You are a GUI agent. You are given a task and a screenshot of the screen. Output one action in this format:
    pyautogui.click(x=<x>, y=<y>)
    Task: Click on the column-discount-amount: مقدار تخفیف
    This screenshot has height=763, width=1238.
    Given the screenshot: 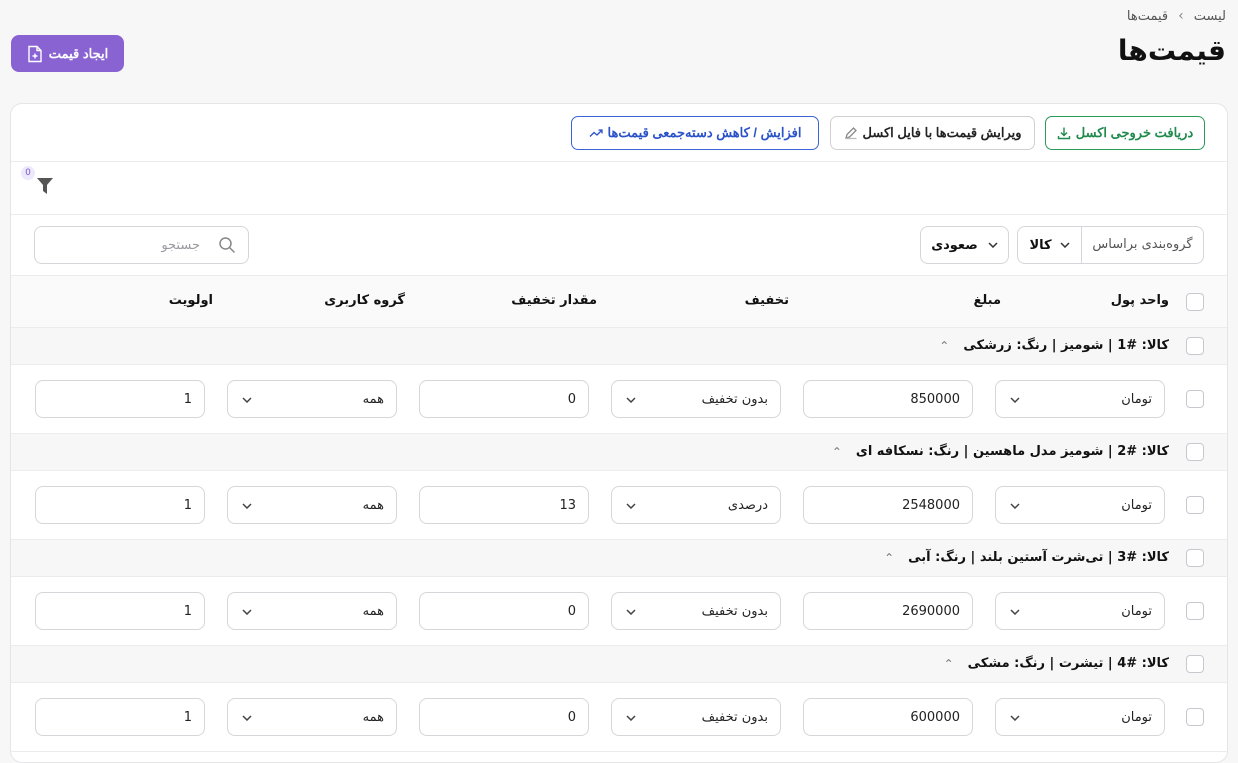 What is the action you would take?
    pyautogui.click(x=554, y=300)
    